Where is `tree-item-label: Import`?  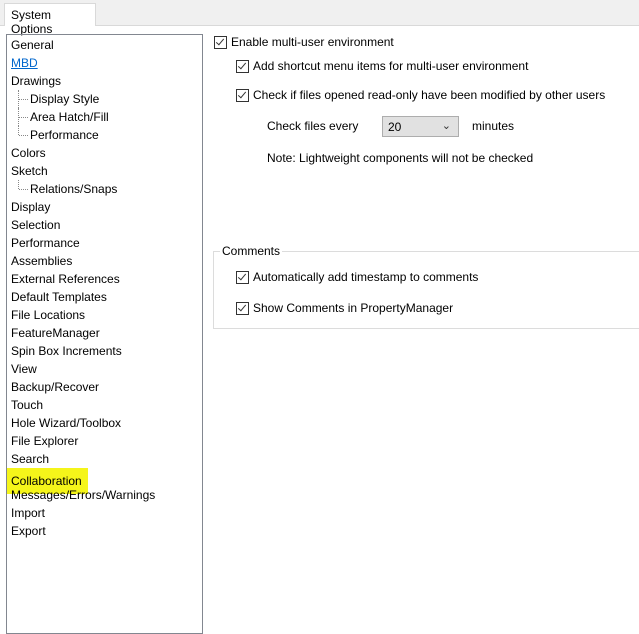
tree-item-label: Import is located at coordinates (28, 513).